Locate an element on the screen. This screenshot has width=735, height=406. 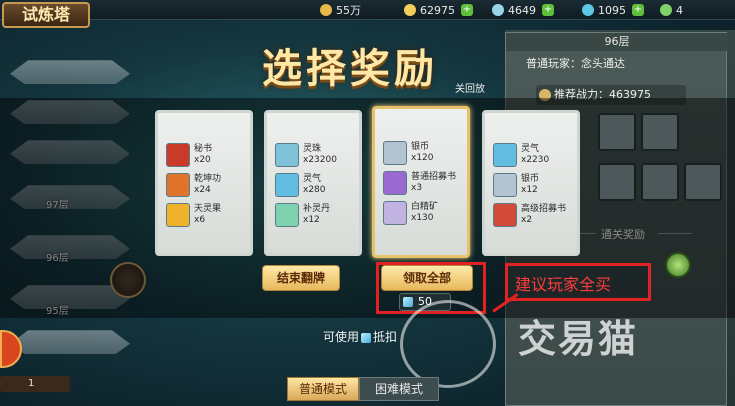
resource-ingot: 62975 + is located at coordinates (438, 10).